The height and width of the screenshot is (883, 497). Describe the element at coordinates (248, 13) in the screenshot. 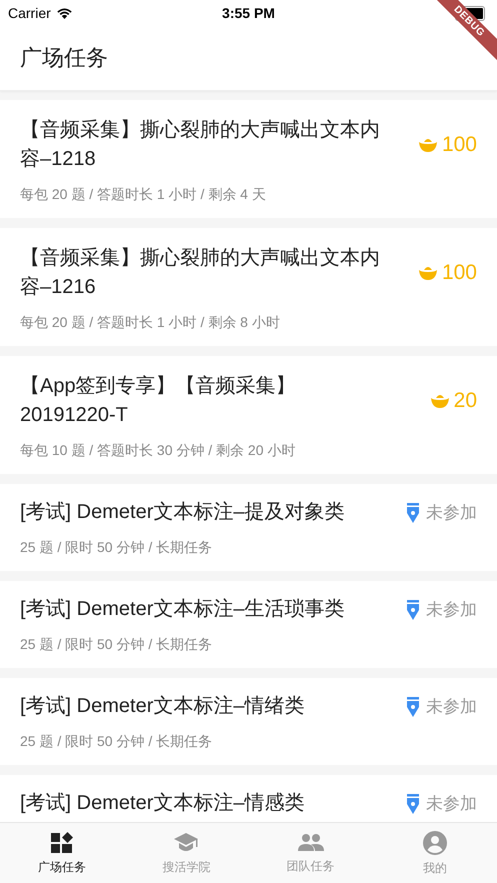

I see `clock-time: 3:55 PM` at that location.